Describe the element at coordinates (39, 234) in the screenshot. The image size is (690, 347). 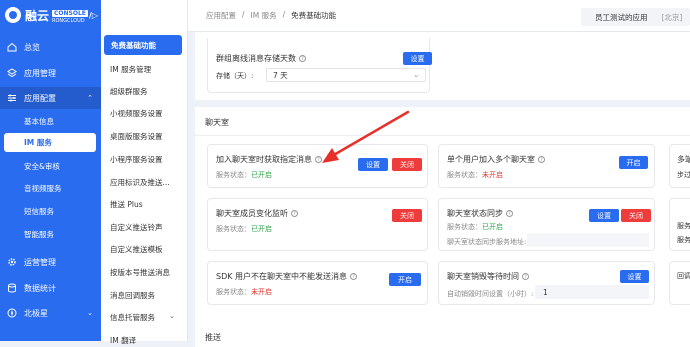
I see `nav-sub-smart-service: 智能服务` at that location.